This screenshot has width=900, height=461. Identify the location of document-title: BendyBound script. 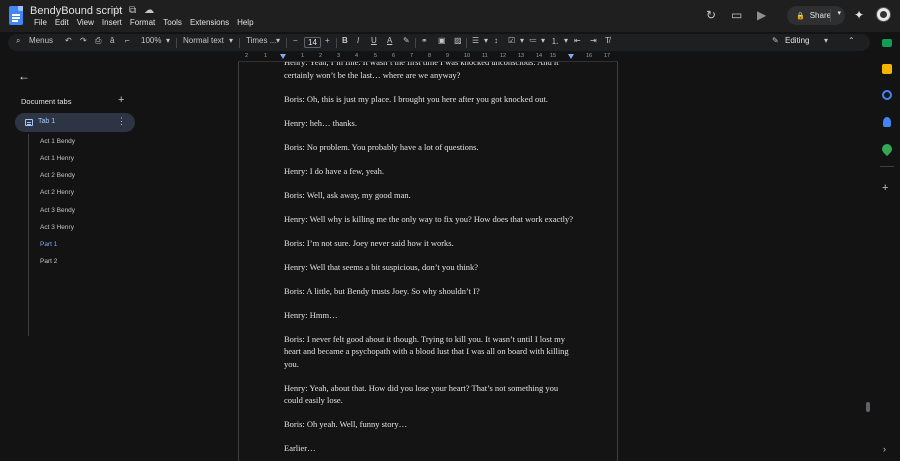
(76, 11).